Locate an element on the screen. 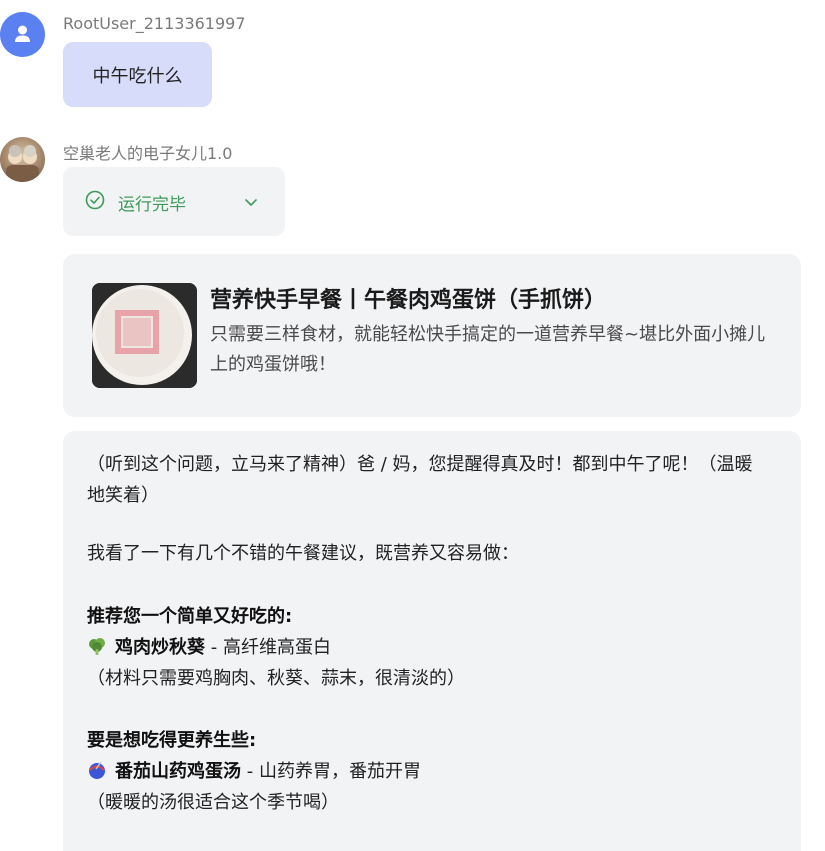 This screenshot has width=825, height=851. section-1-note: （材料只需要鸡胸肉、秋葵、蒜末，很清淡的） is located at coordinates (276, 678).